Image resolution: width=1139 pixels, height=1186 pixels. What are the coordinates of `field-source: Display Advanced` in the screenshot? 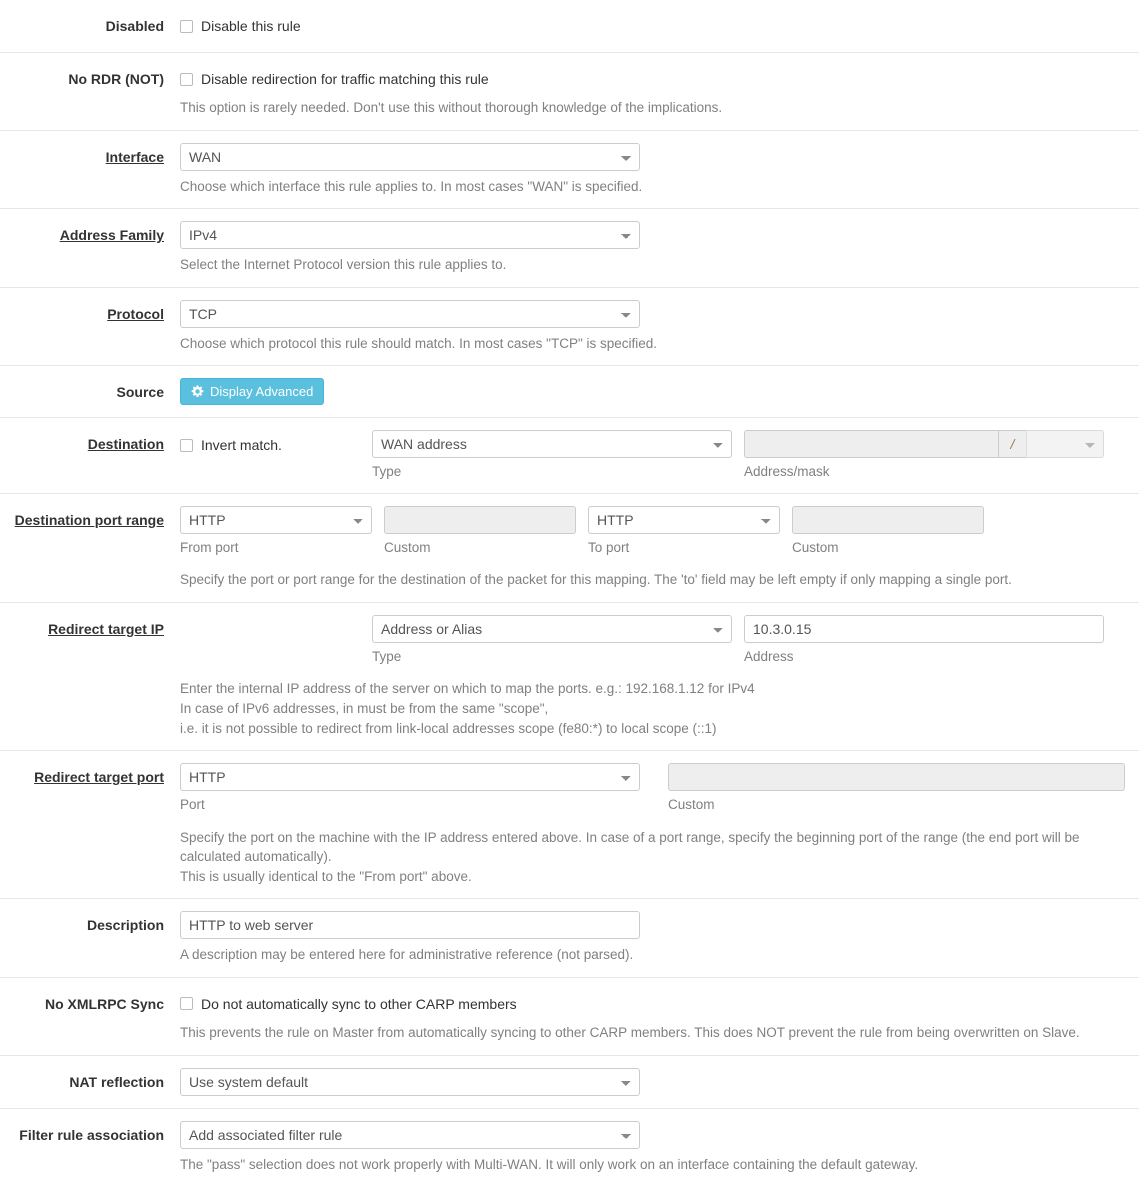 It's located at (659, 391).